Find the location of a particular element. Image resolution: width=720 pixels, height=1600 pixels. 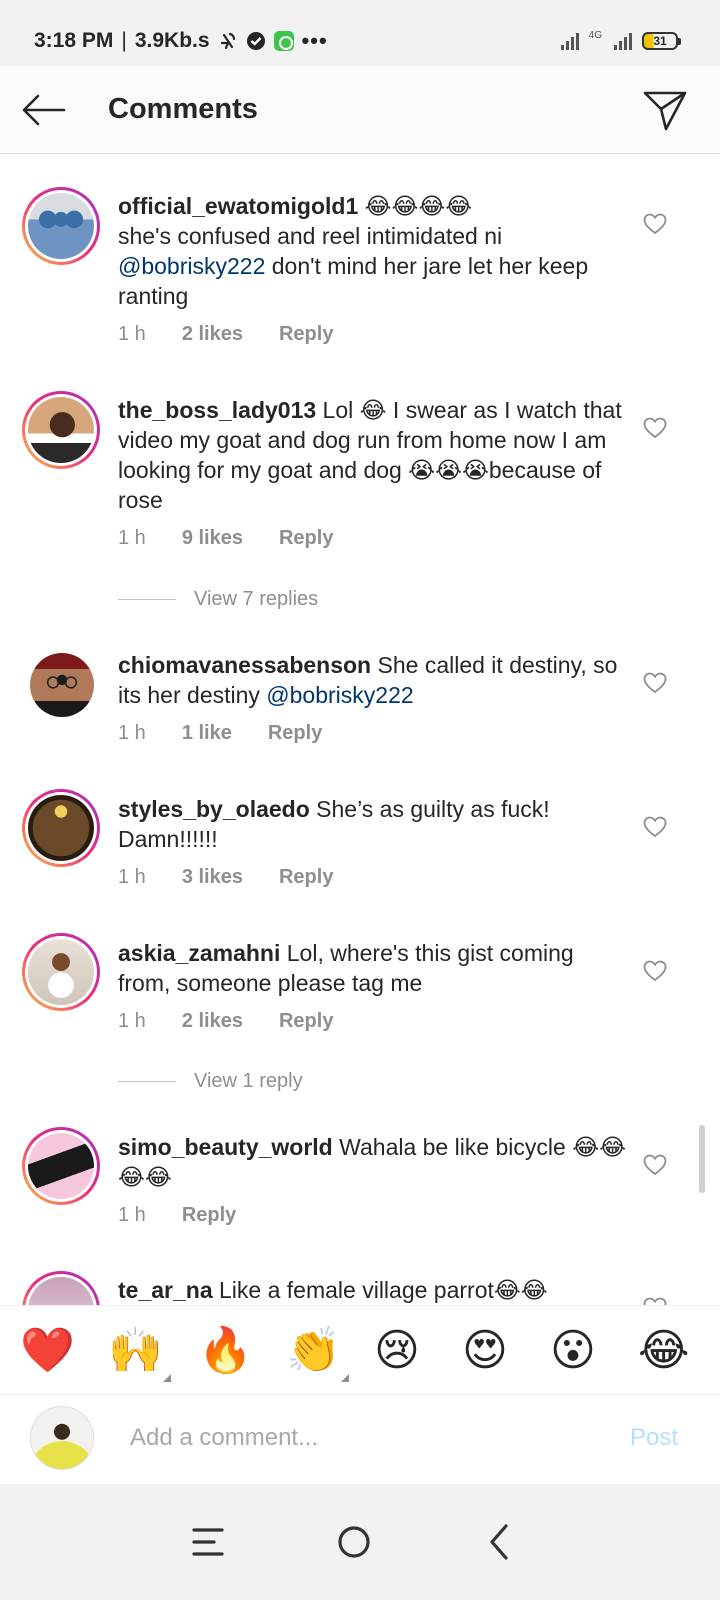

comment-username: styles_by_olaedo is located at coordinates (214, 809).